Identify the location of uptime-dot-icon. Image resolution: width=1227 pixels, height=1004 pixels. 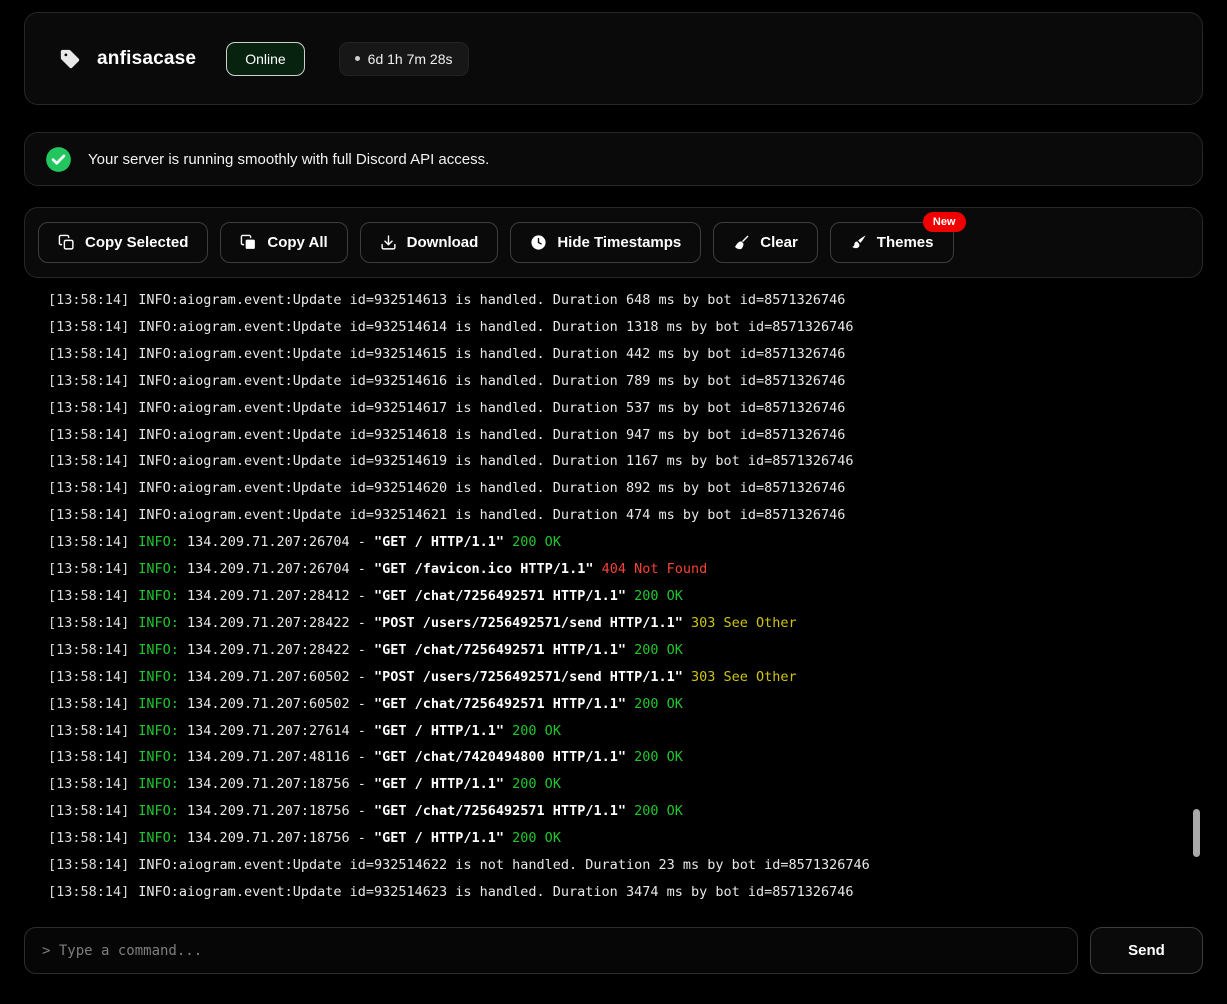
(357, 58).